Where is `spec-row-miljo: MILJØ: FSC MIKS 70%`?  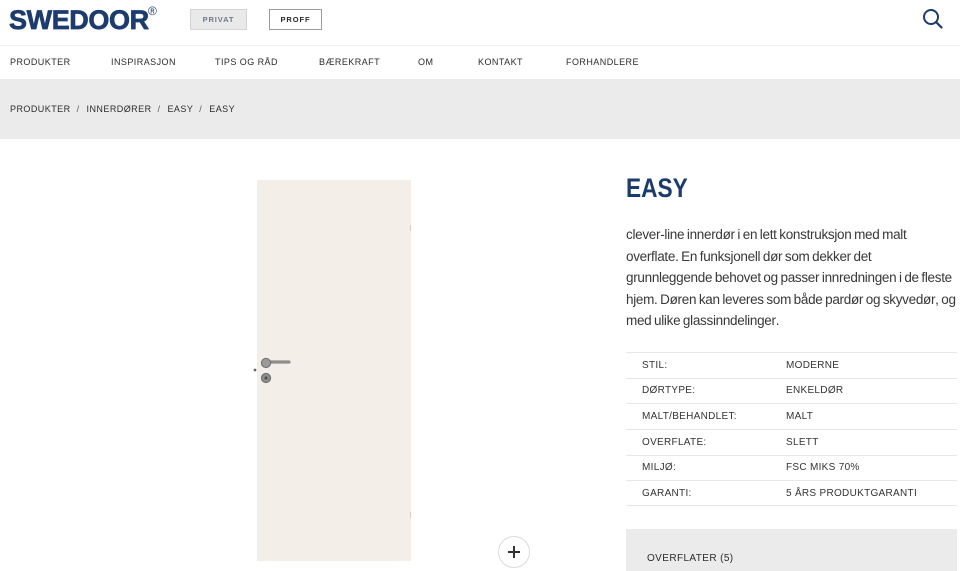 spec-row-miljo: MILJØ: FSC MIKS 70% is located at coordinates (791, 467).